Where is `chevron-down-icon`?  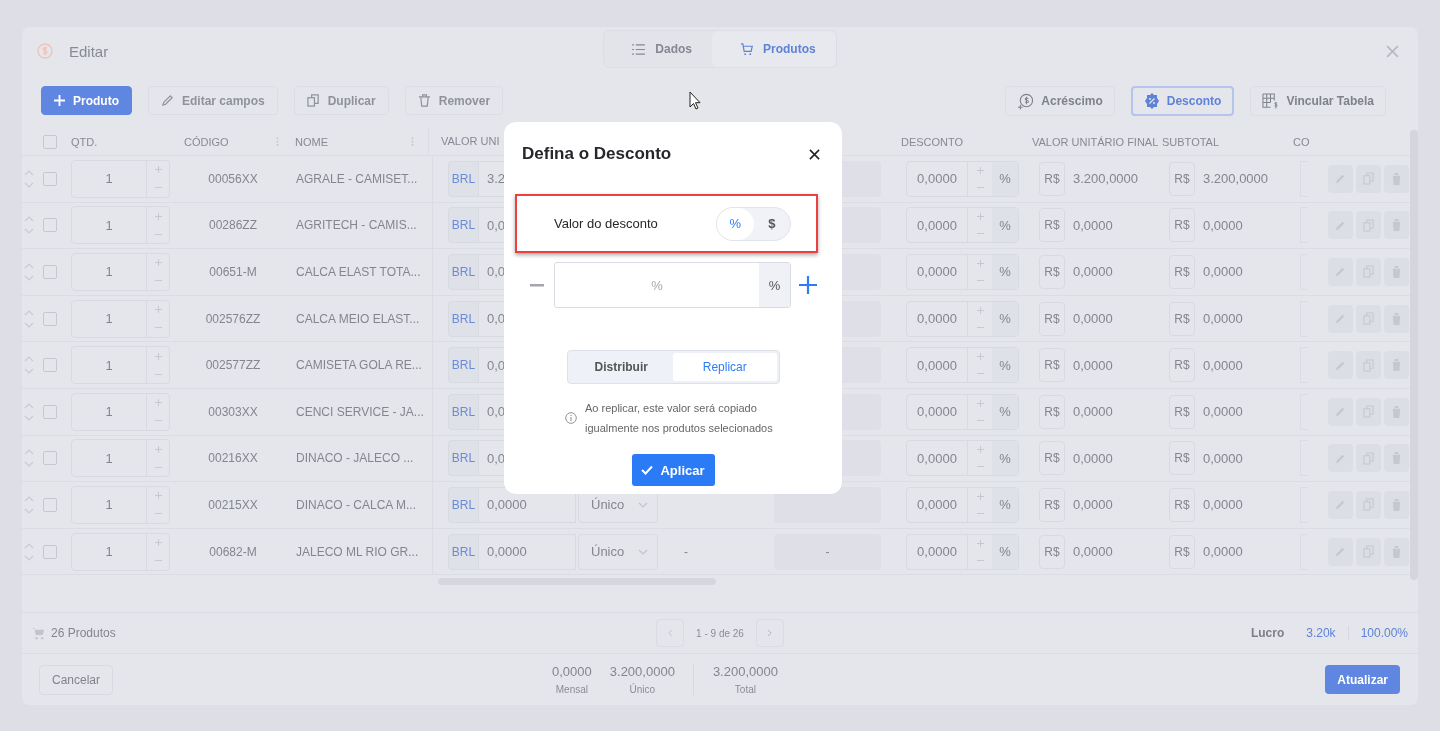 chevron-down-icon is located at coordinates (643, 551).